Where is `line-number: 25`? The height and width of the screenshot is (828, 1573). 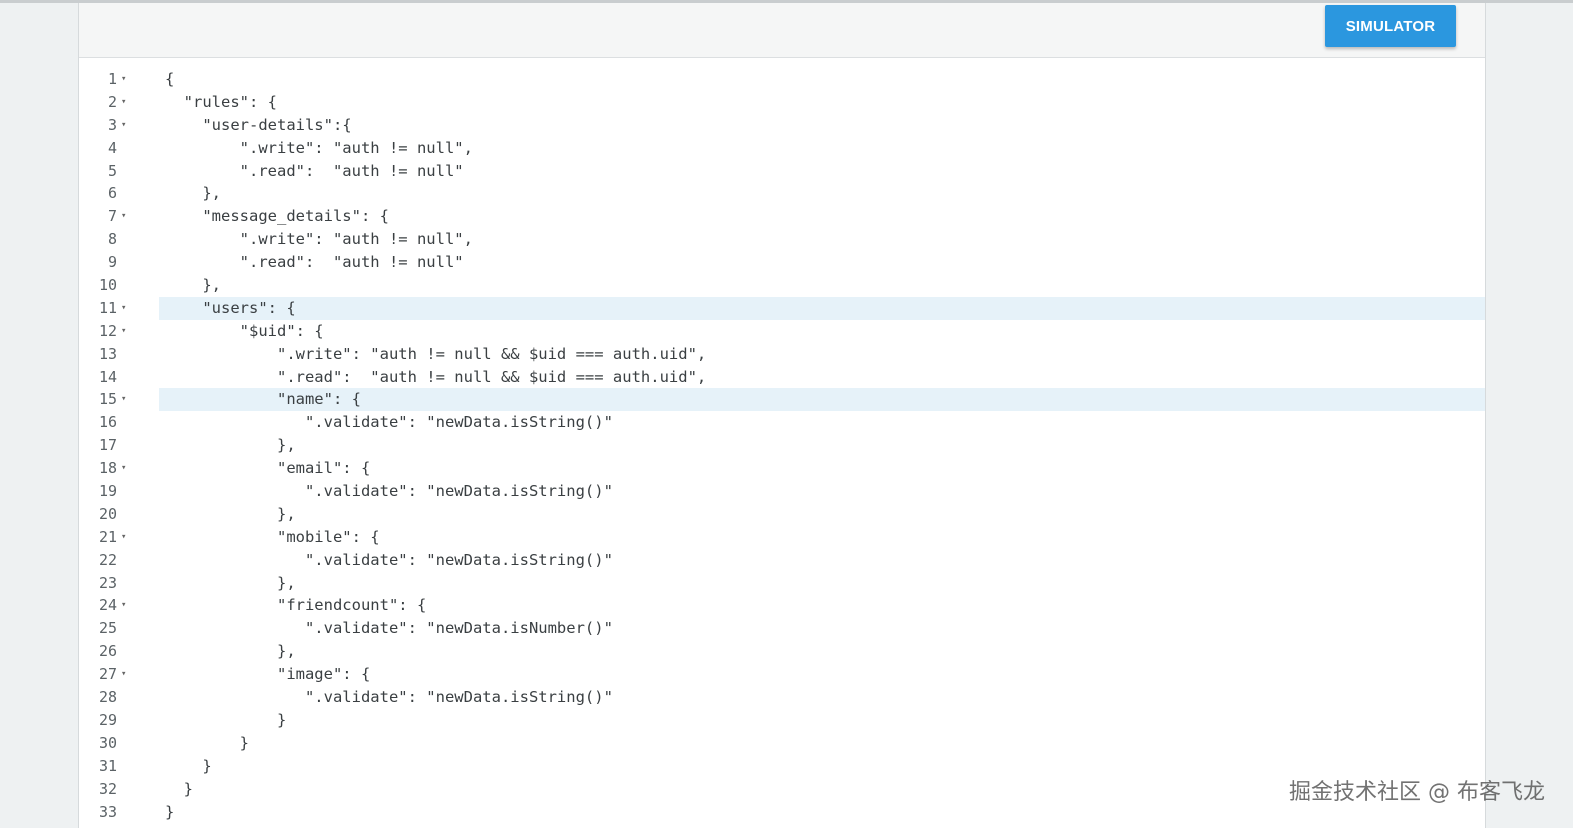
line-number: 25 is located at coordinates (107, 628).